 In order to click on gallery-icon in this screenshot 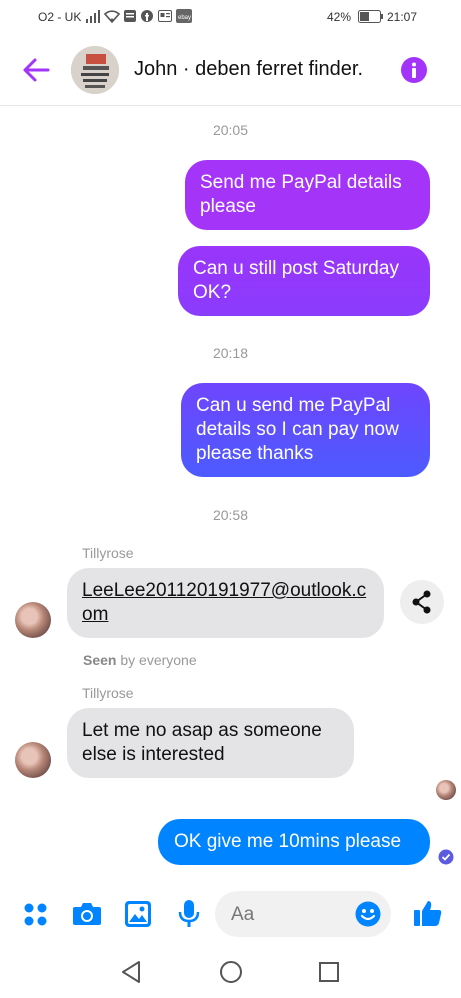, I will do `click(138, 914)`.